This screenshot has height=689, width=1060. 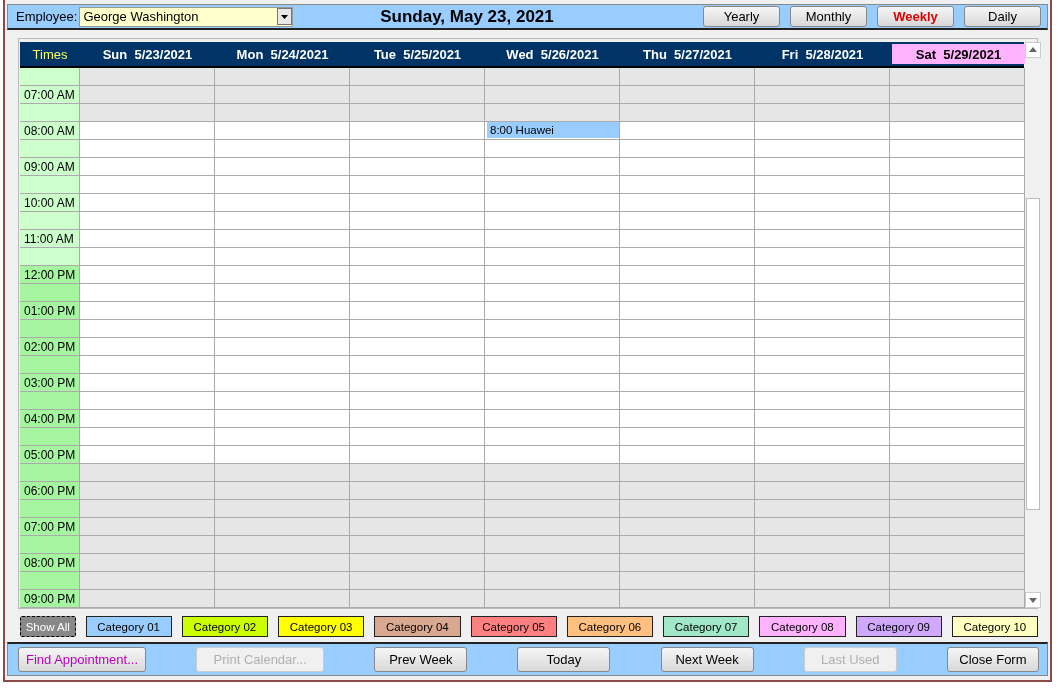 What do you see at coordinates (147, 54) in the screenshot?
I see `day-heading: Sun 5/23/2021` at bounding box center [147, 54].